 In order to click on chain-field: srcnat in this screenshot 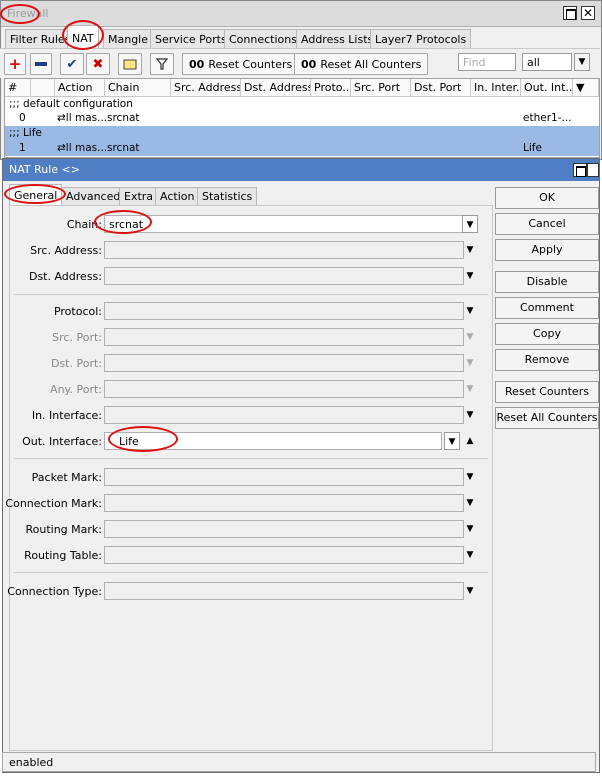, I will do `click(284, 224)`.